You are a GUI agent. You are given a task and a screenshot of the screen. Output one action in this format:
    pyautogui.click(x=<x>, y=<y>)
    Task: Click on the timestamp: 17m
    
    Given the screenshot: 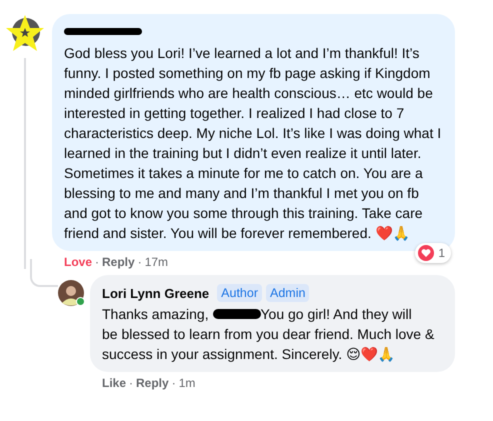 What is the action you would take?
    pyautogui.click(x=156, y=262)
    